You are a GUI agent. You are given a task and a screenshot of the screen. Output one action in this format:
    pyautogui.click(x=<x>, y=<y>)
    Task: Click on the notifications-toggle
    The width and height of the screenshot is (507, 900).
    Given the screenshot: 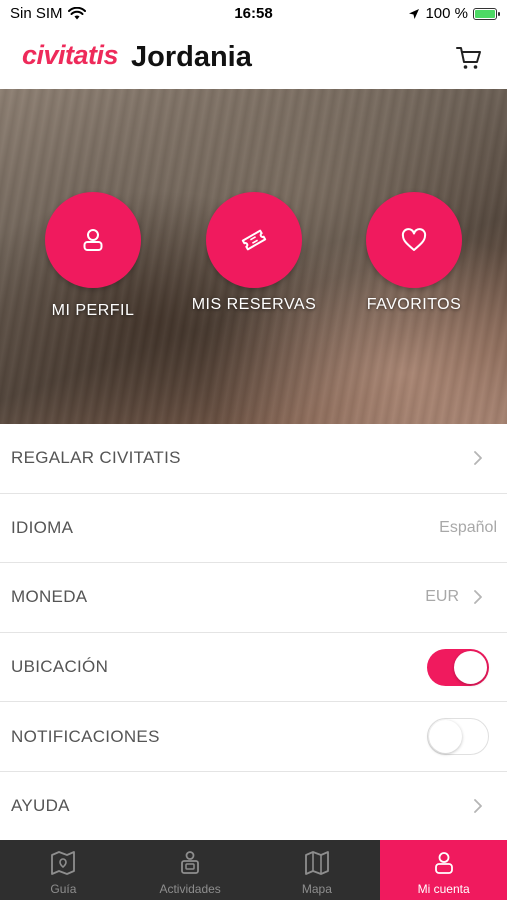 What is the action you would take?
    pyautogui.click(x=458, y=737)
    